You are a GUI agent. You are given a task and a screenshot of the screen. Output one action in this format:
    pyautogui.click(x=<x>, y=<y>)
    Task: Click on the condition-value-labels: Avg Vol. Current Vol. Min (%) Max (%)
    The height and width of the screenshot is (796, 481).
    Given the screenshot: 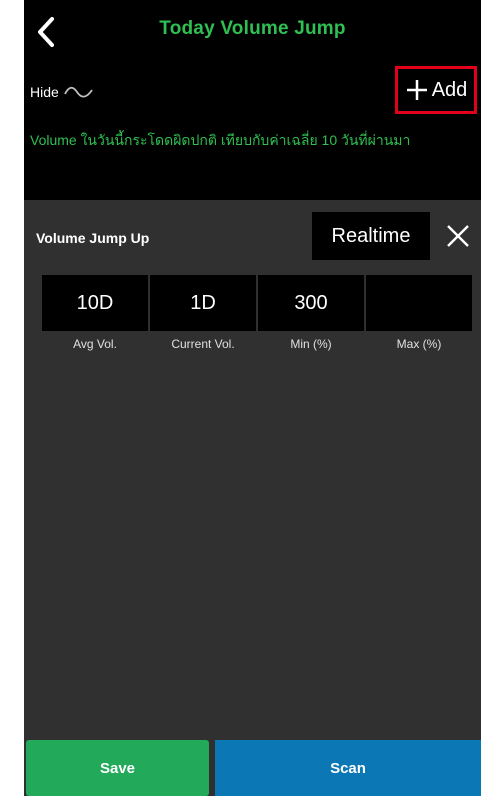 What is the action you would take?
    pyautogui.click(x=257, y=344)
    